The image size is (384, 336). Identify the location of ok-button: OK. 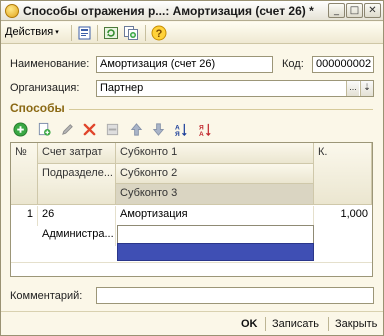
(249, 324).